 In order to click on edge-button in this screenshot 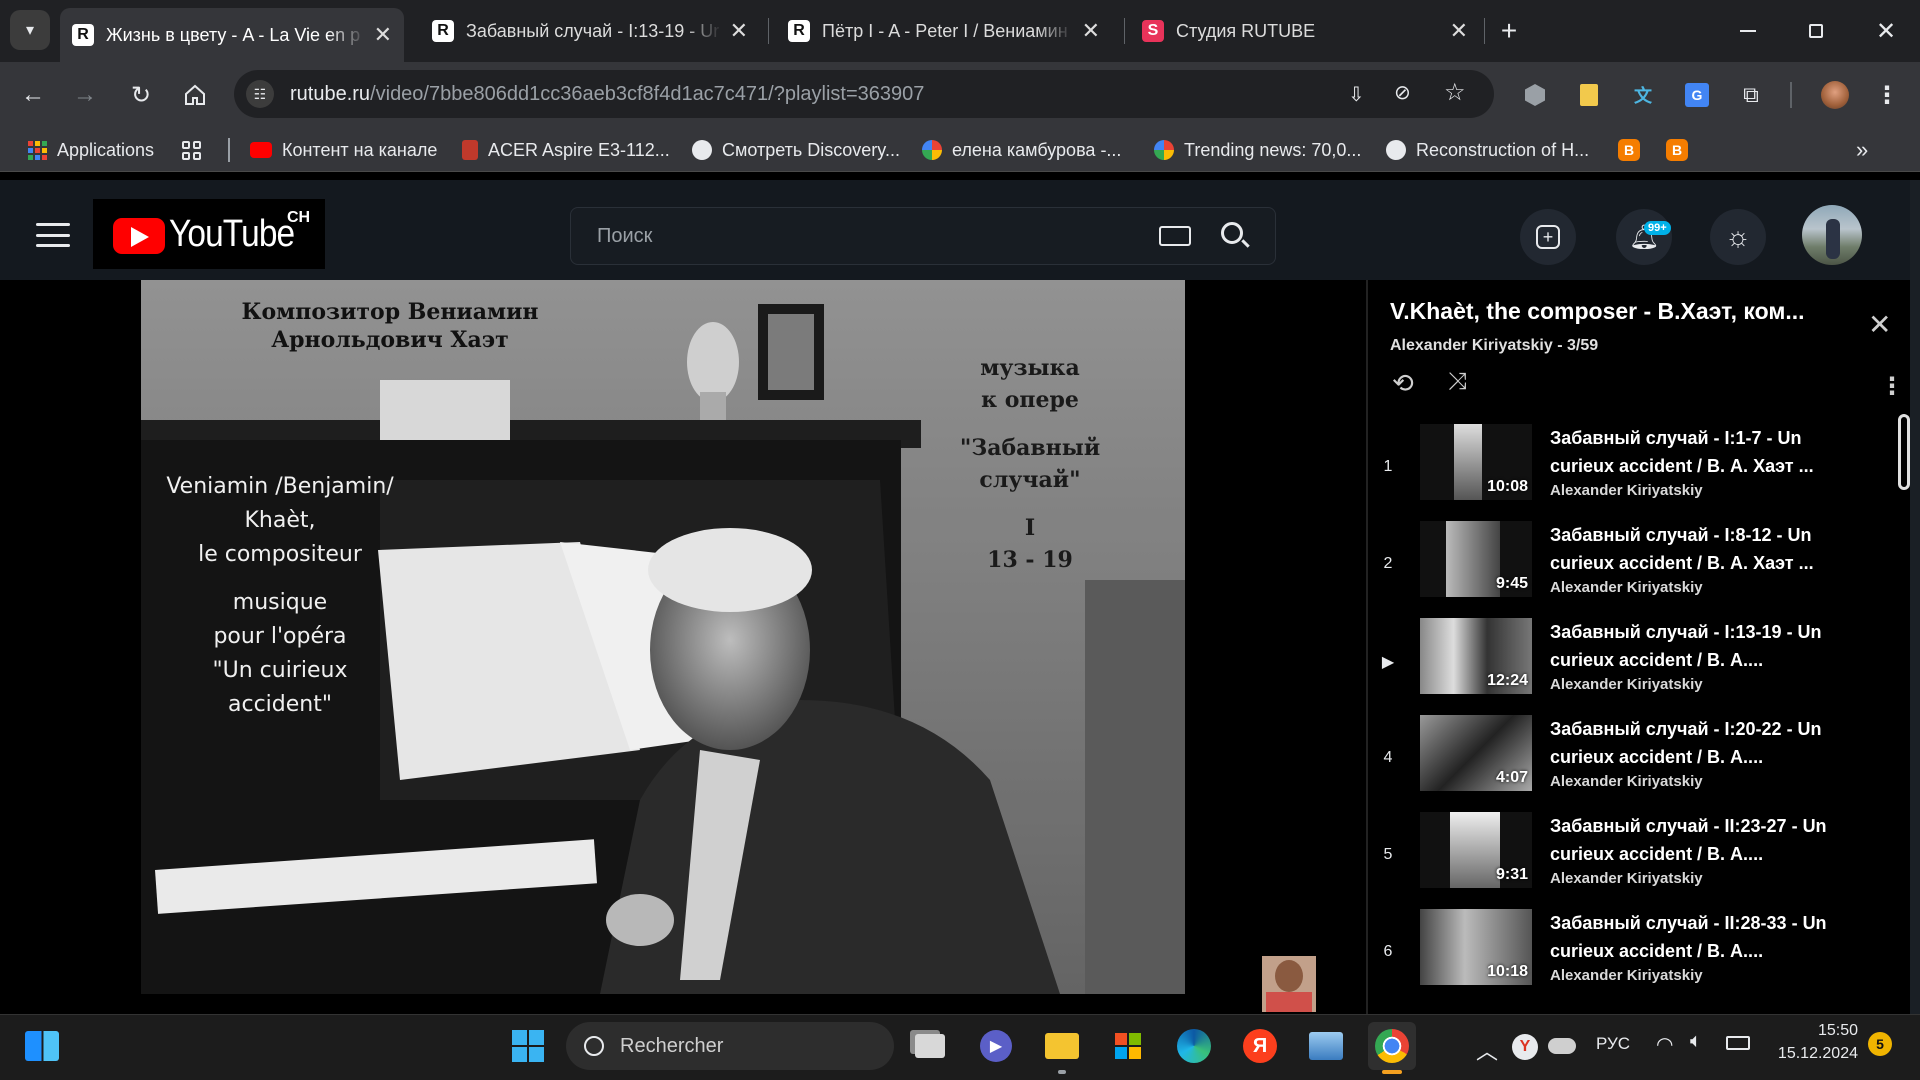, I will do `click(1194, 1046)`.